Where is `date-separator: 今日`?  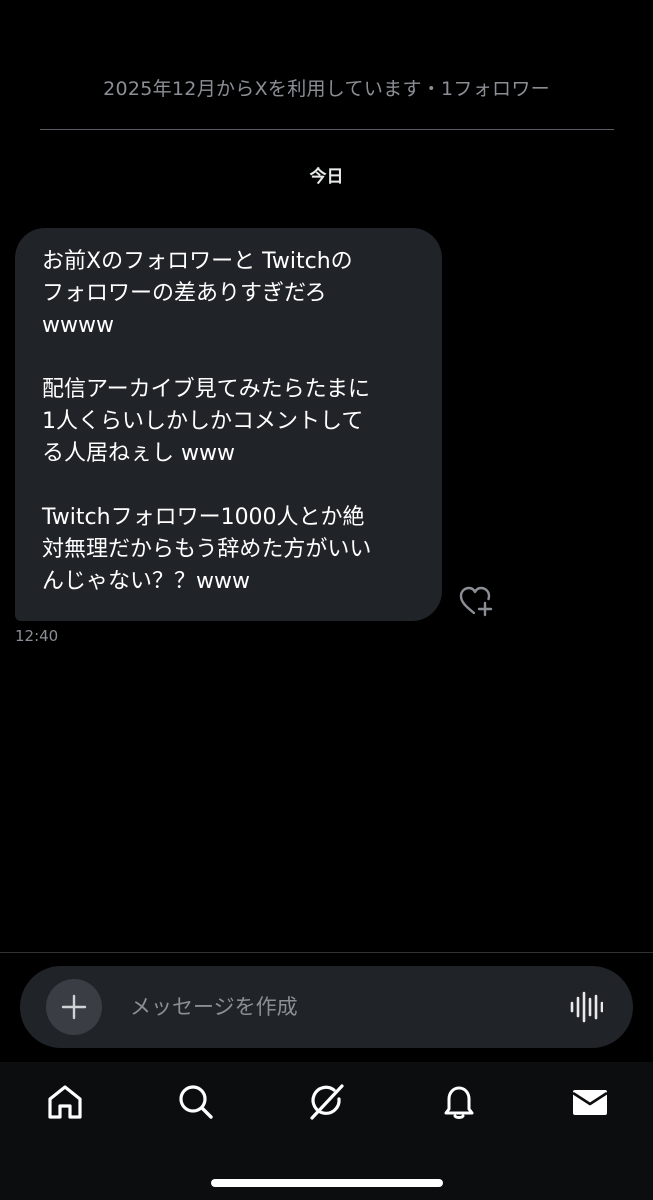 date-separator: 今日 is located at coordinates (326, 177).